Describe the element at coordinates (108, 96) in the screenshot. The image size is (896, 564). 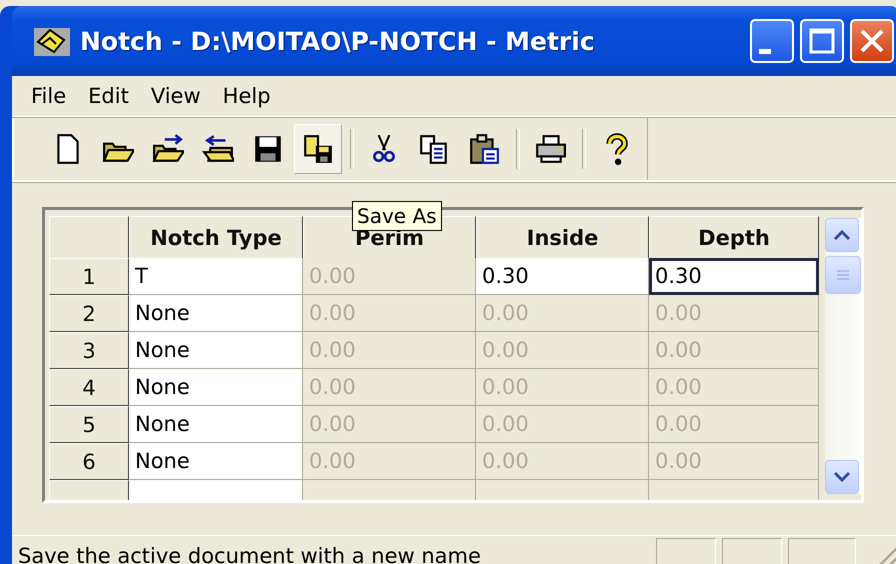
I see `menu-item: Edit` at that location.